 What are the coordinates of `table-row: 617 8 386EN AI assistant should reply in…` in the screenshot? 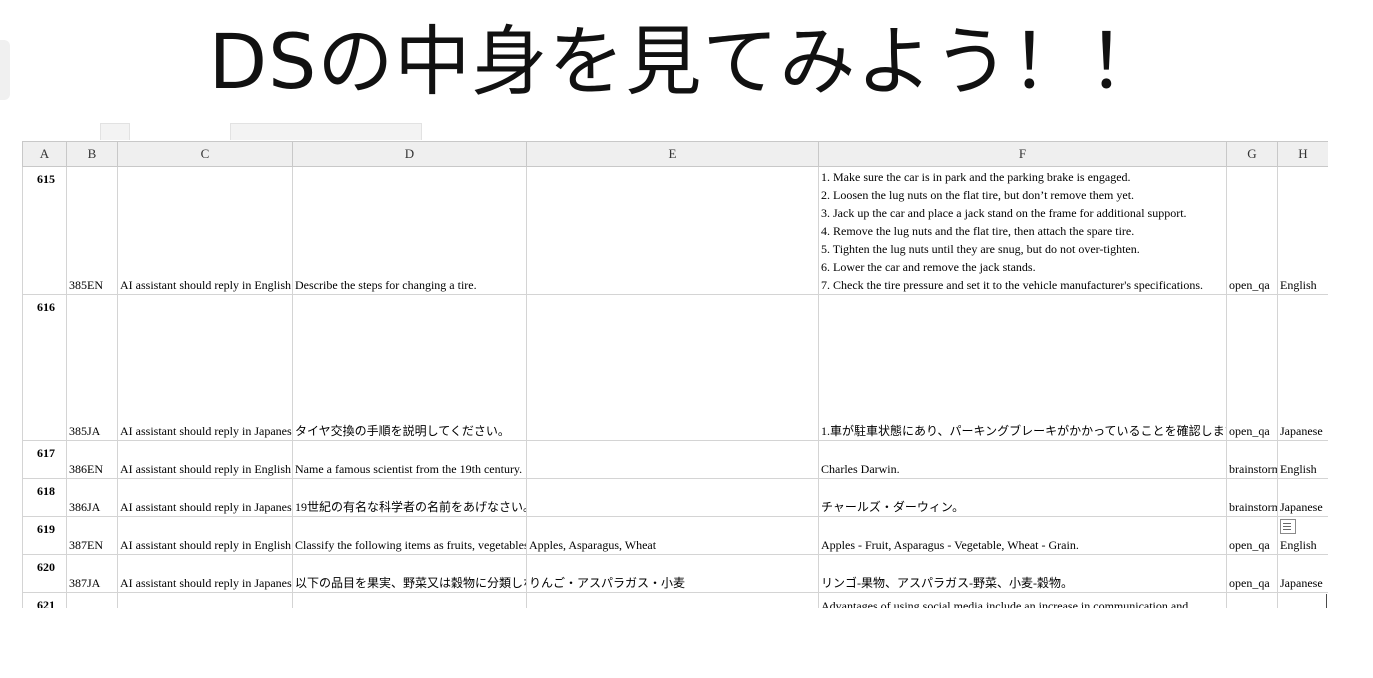 It's located at (675, 459).